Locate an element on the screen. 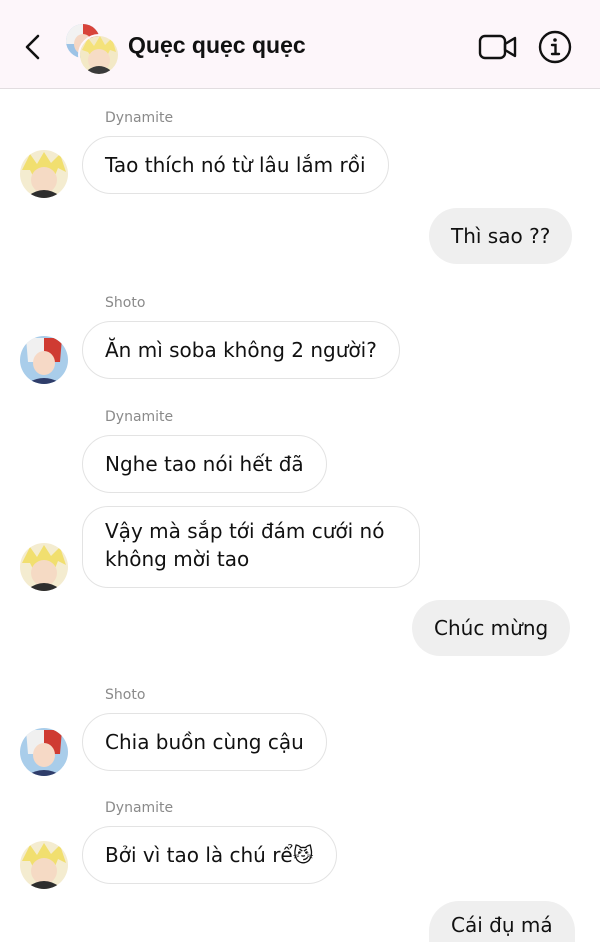 The image size is (600, 942). back-chevron-icon is located at coordinates (33, 47).